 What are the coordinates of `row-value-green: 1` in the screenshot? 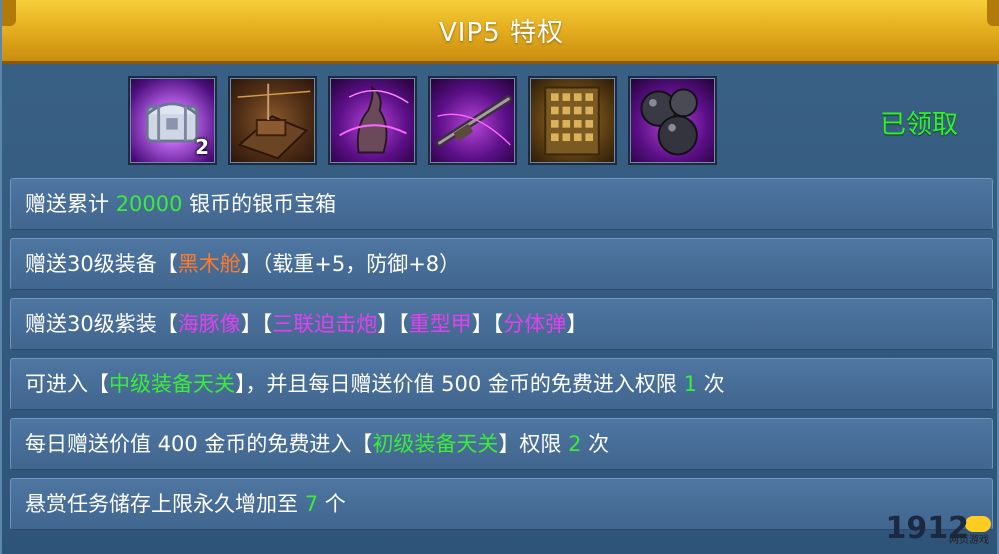 It's located at (690, 384).